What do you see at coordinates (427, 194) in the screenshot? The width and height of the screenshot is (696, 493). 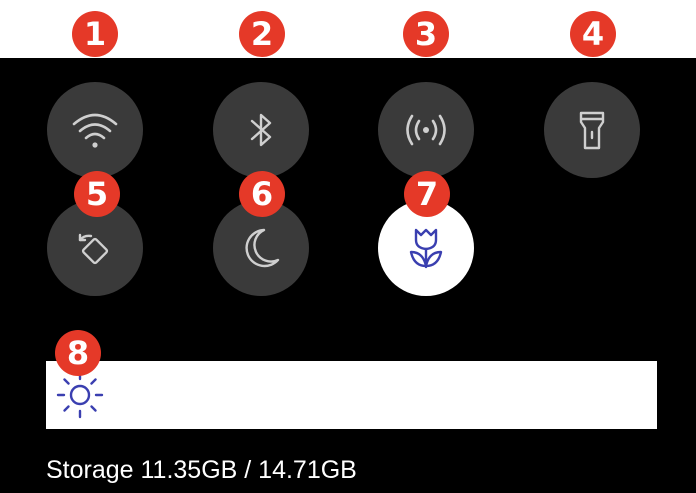 I see `callout-badge-7: 7` at bounding box center [427, 194].